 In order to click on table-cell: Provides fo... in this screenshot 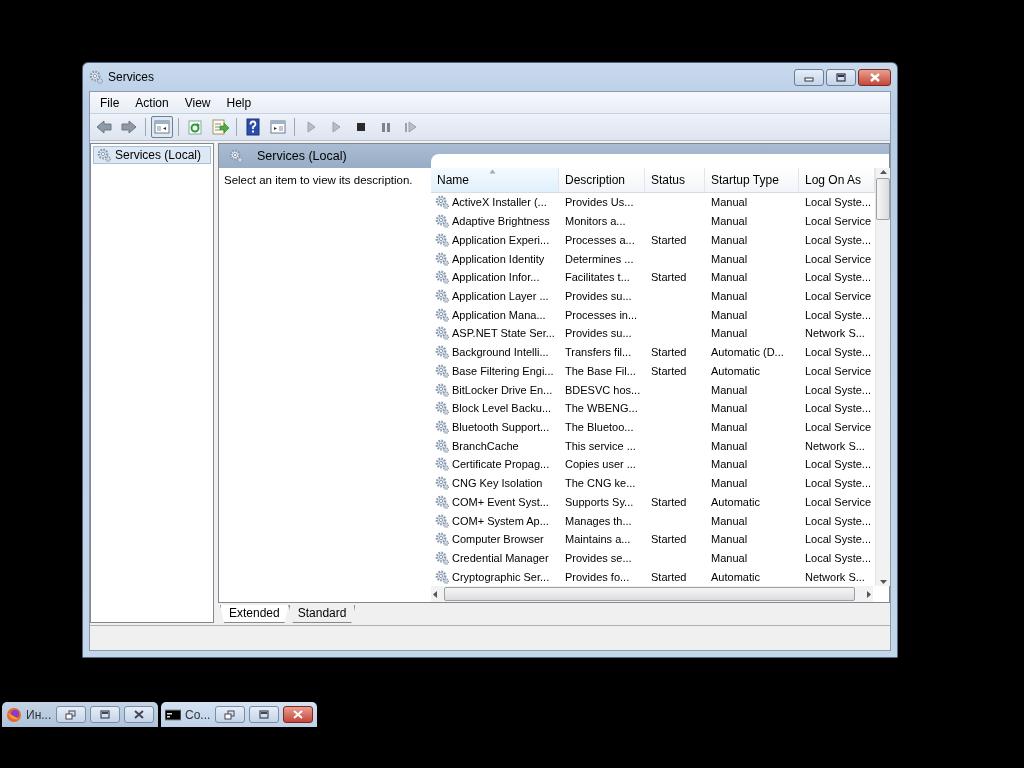, I will do `click(597, 576)`.